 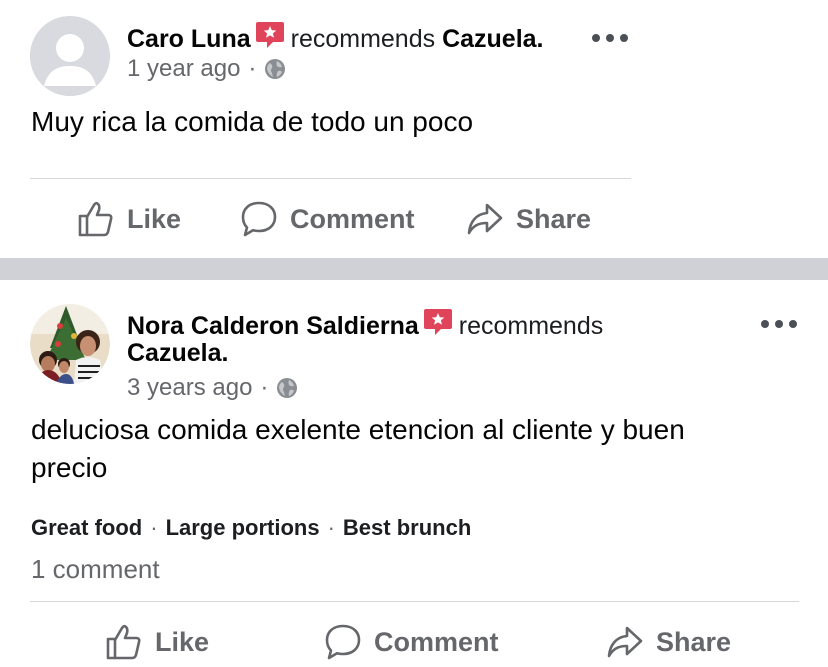 I want to click on post-header: Caro Luna recommends Cazuela., so click(x=335, y=38).